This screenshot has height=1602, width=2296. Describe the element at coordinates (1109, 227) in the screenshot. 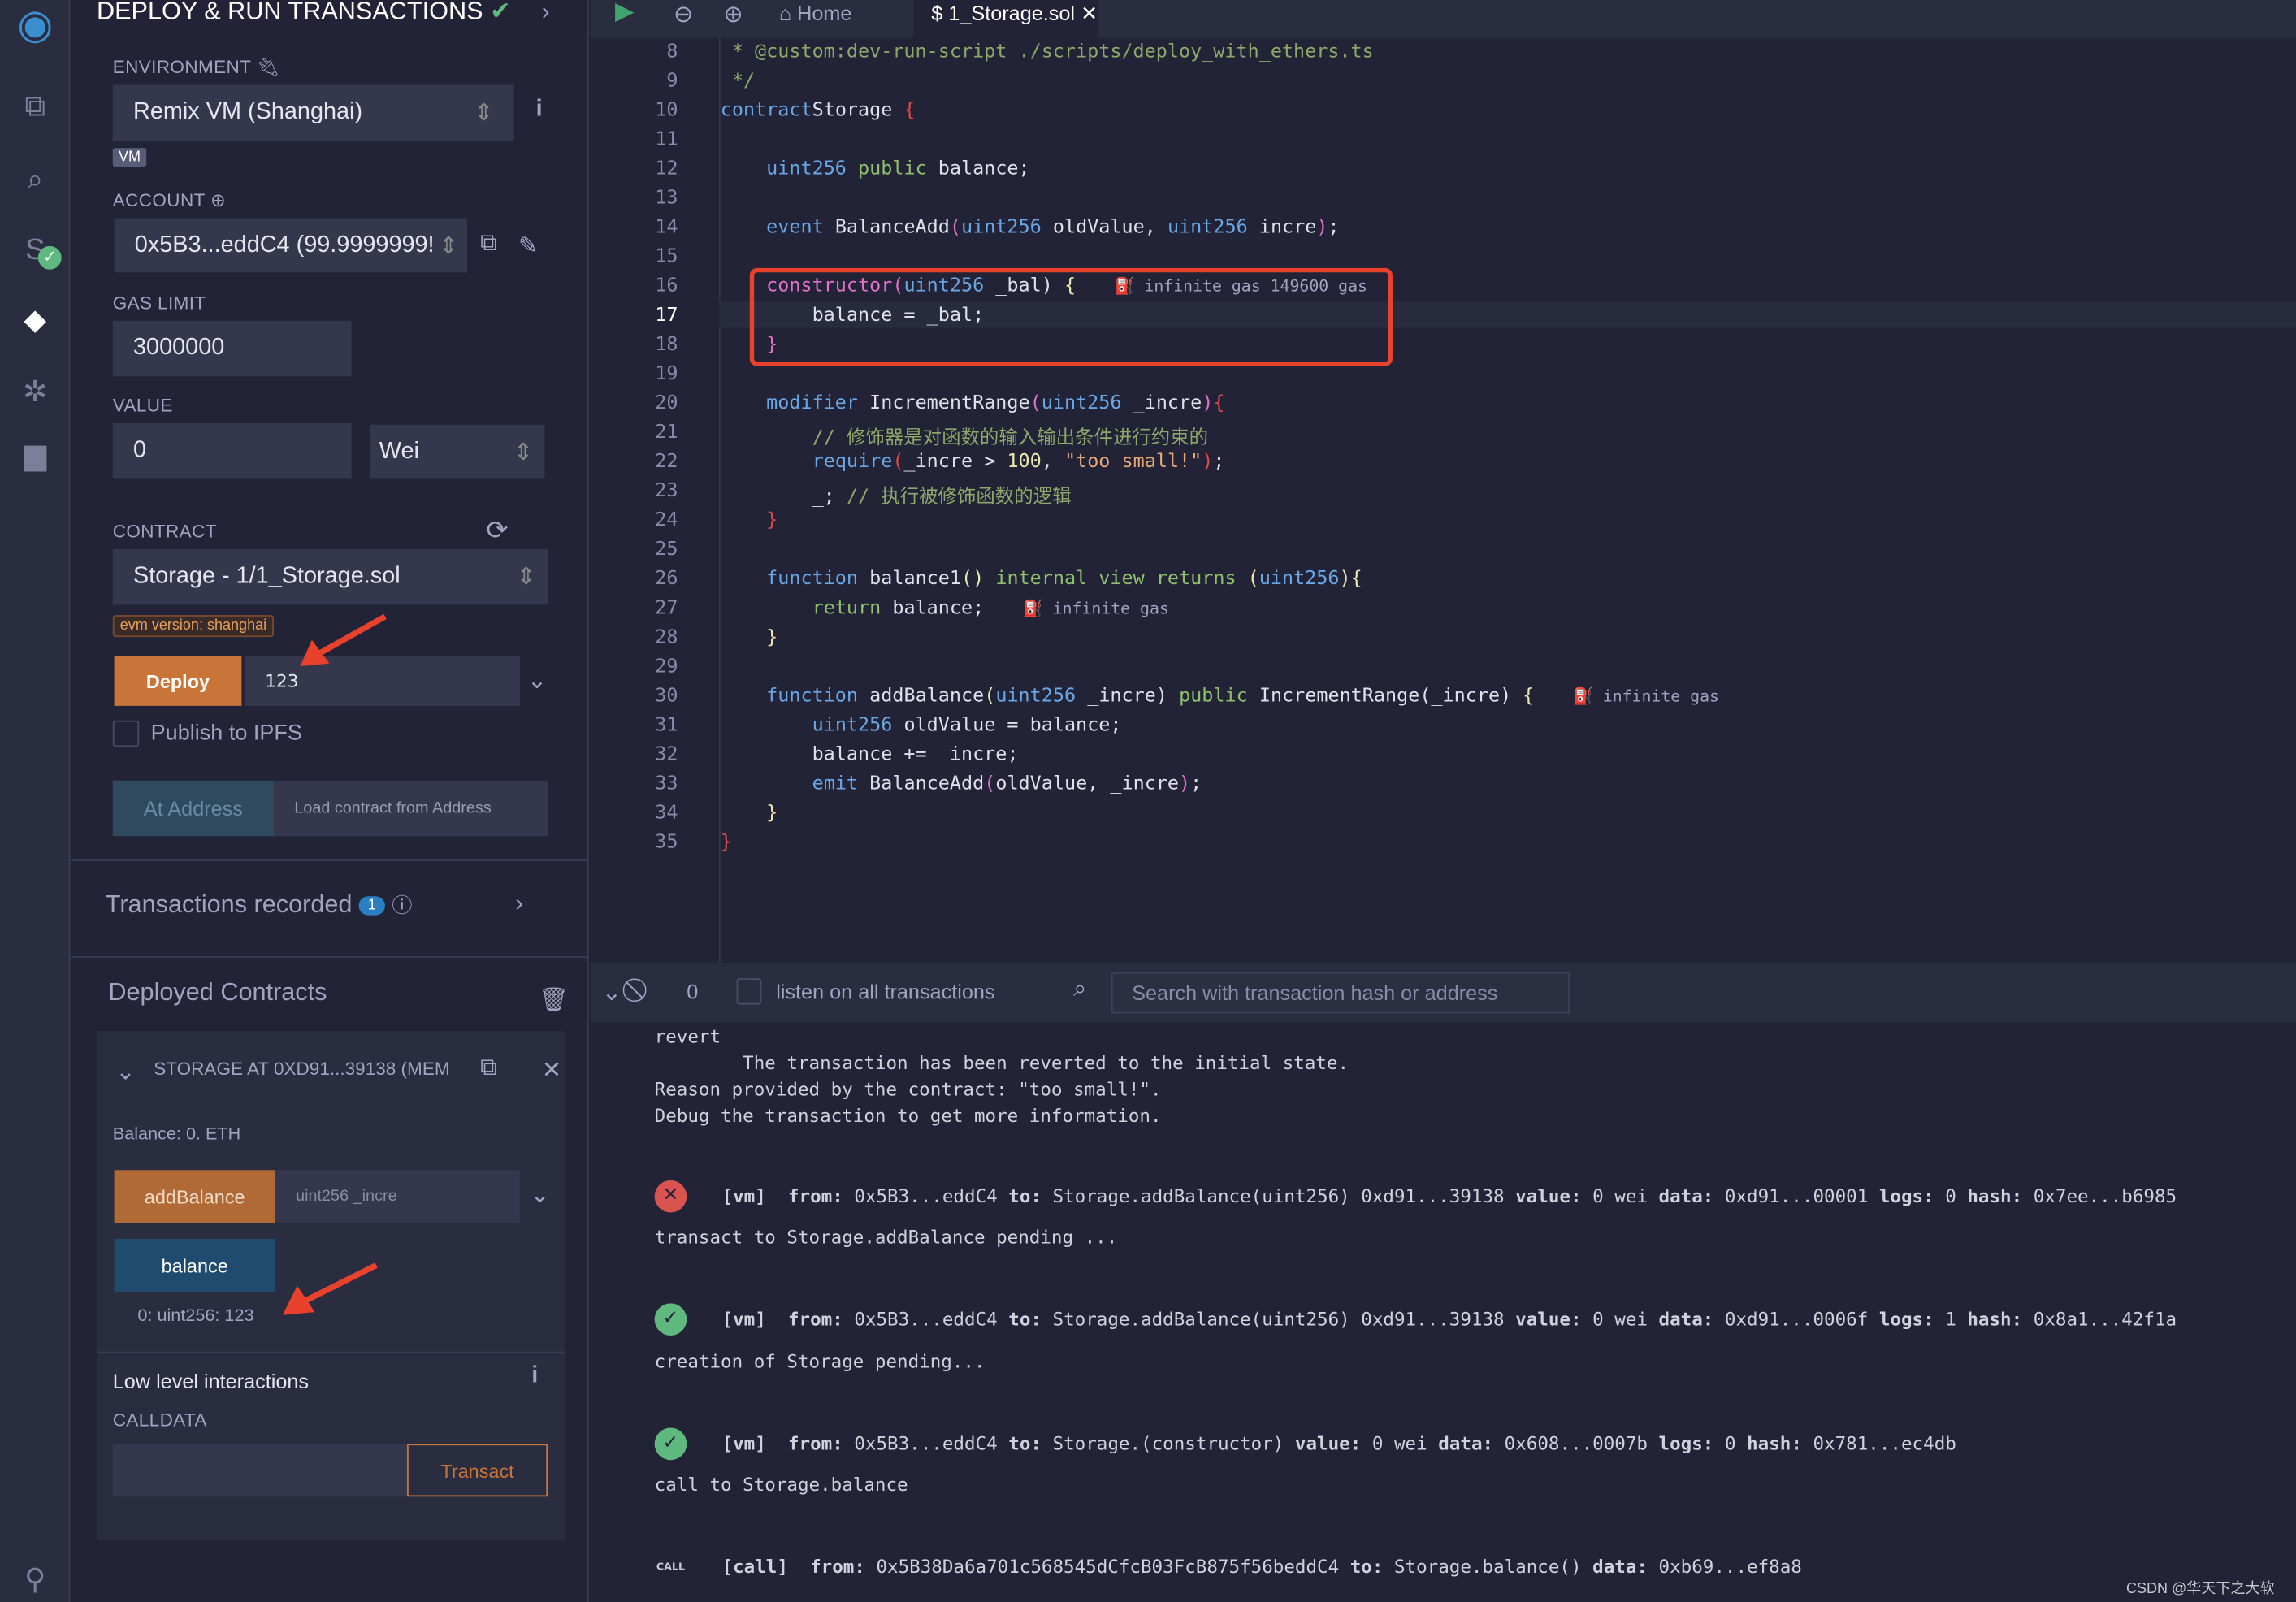

I see `code-token: oldValue,` at that location.